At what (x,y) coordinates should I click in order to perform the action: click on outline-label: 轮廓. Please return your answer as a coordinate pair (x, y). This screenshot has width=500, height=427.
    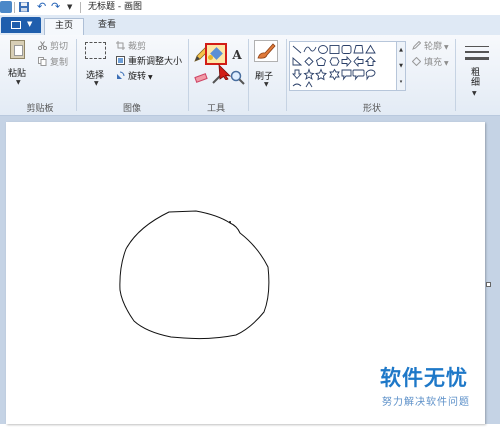
    Looking at the image, I should click on (433, 47).